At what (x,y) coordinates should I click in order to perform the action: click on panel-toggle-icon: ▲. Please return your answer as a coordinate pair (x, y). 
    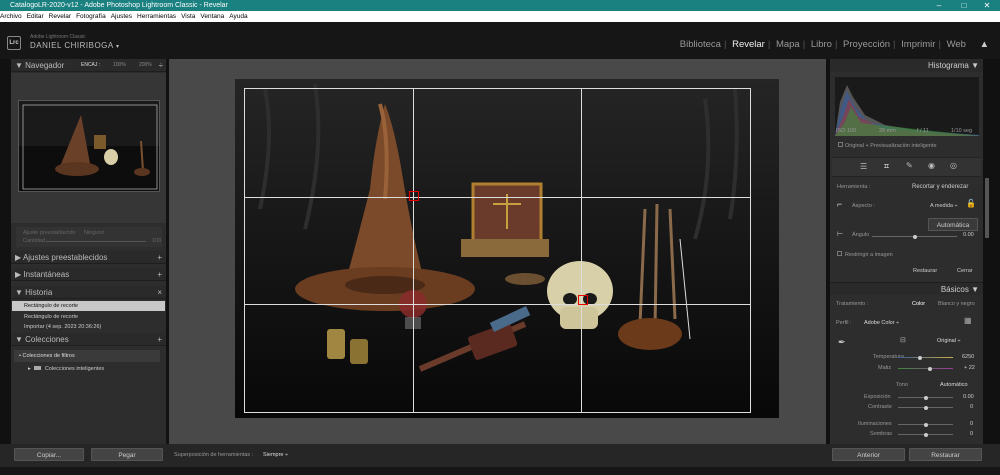
    Looking at the image, I should click on (984, 44).